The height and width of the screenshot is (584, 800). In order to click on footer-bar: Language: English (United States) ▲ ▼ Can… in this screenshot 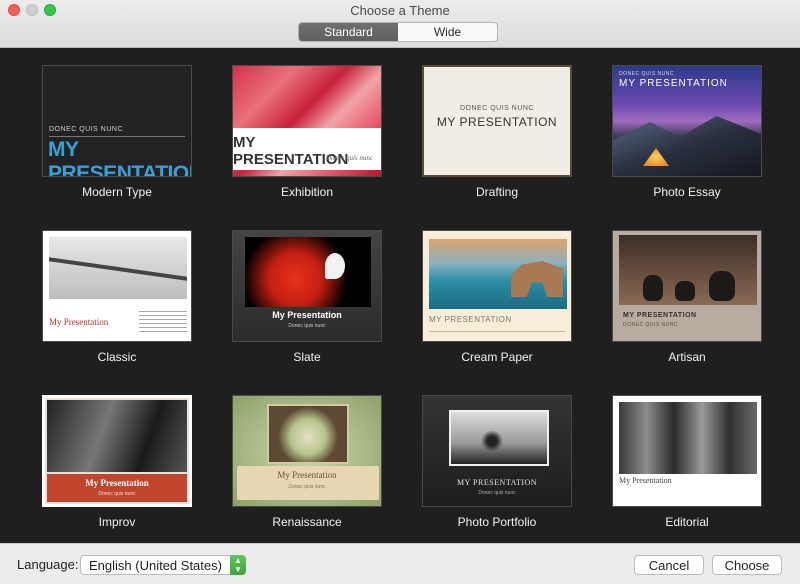, I will do `click(400, 563)`.